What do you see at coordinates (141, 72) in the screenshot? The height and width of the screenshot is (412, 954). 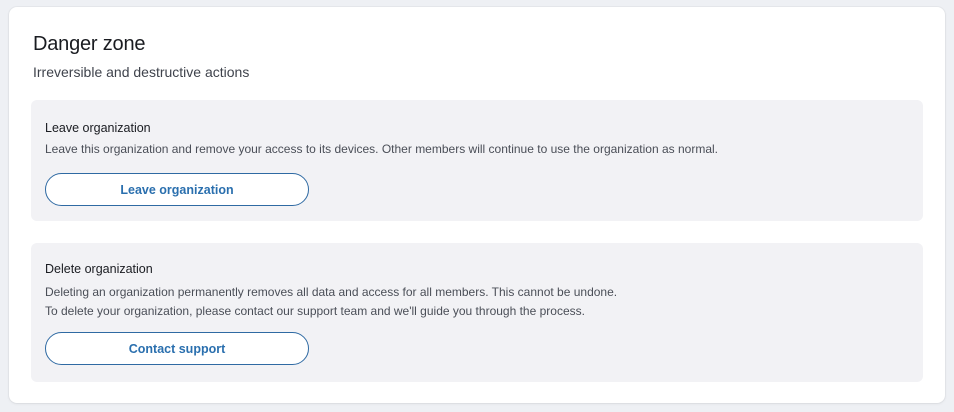 I see `danger-zone-subtitle: Irreversible and destructive actions` at bounding box center [141, 72].